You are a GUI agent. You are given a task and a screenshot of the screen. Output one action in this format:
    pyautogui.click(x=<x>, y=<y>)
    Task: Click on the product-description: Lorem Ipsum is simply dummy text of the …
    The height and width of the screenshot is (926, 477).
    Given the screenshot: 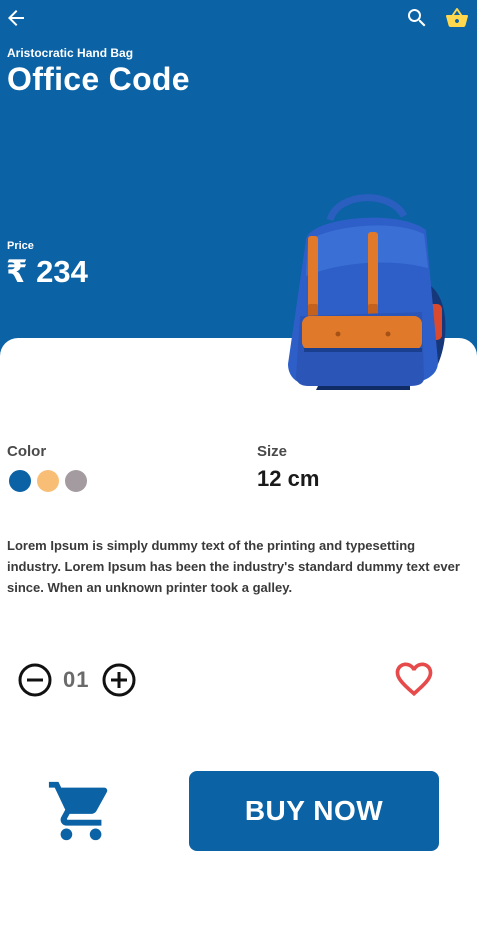 What is the action you would take?
    pyautogui.click(x=233, y=566)
    